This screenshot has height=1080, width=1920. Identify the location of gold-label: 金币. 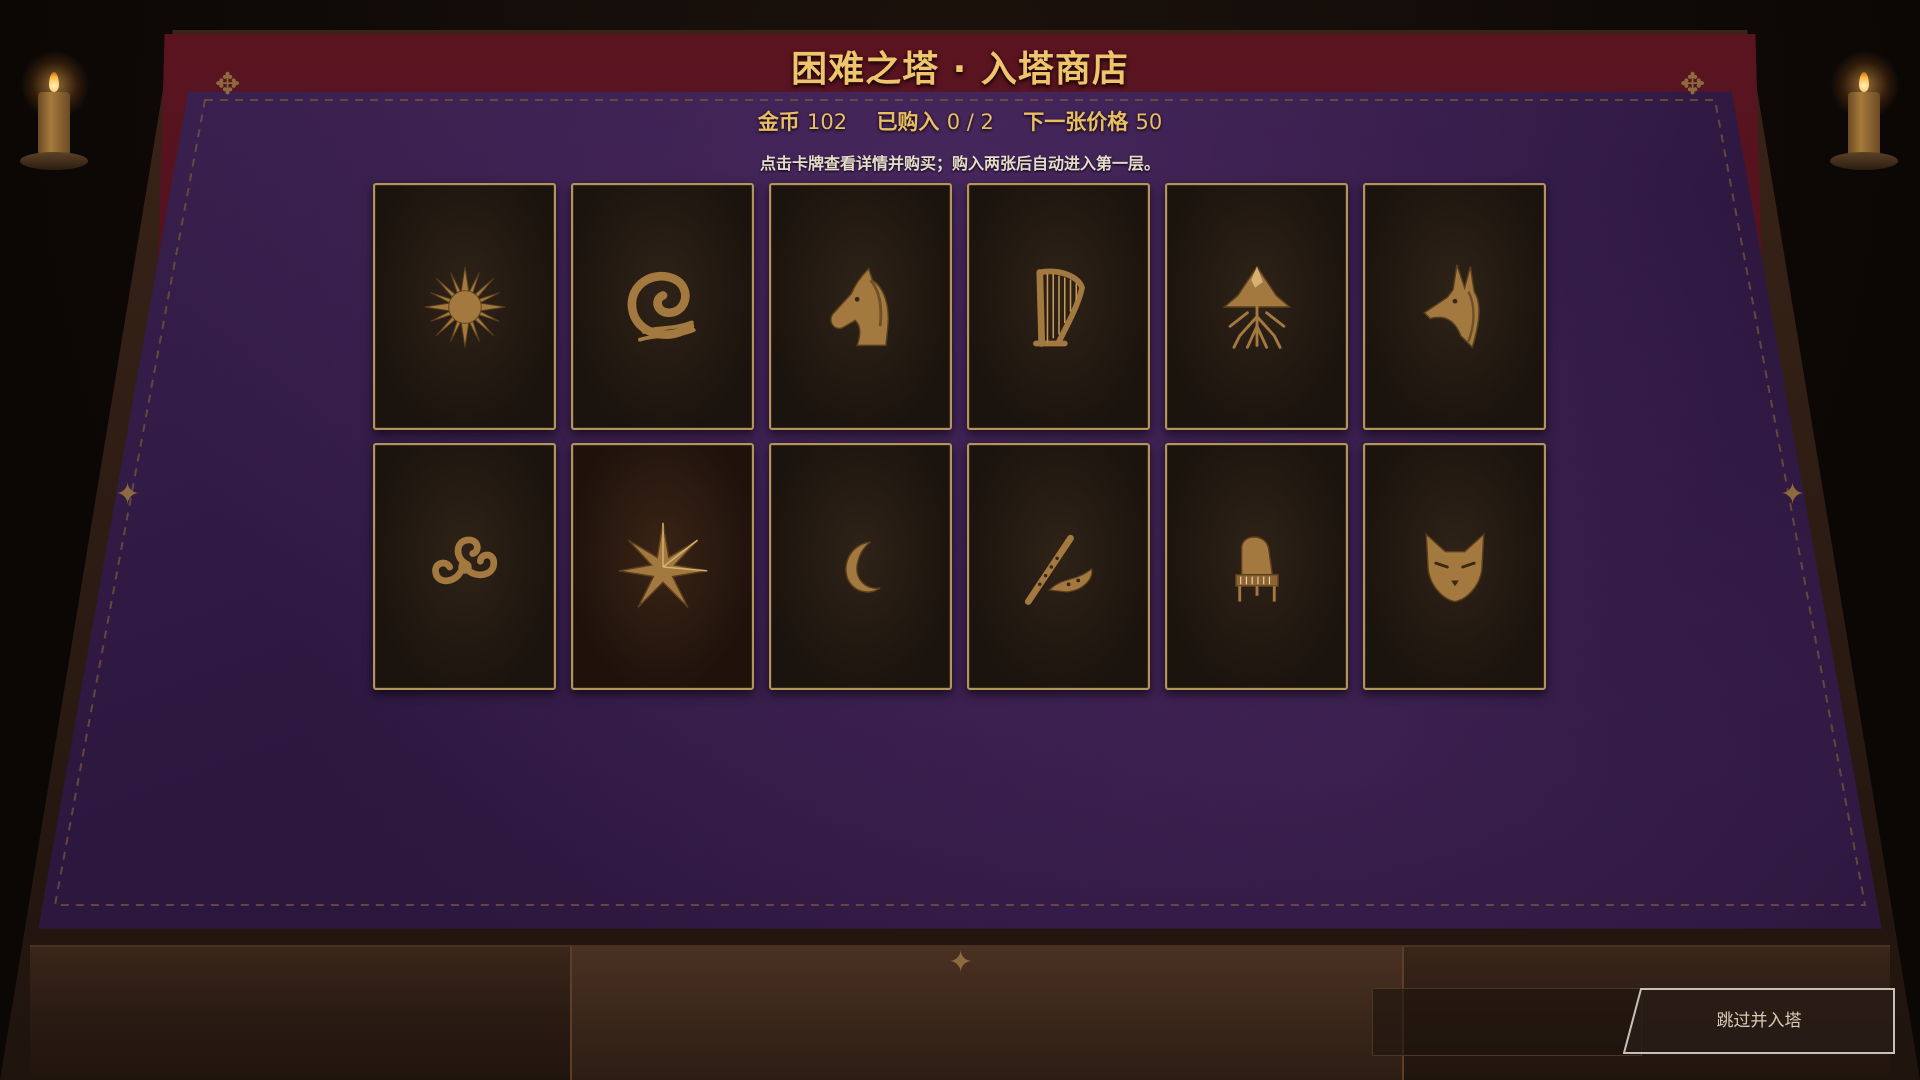
(778, 122).